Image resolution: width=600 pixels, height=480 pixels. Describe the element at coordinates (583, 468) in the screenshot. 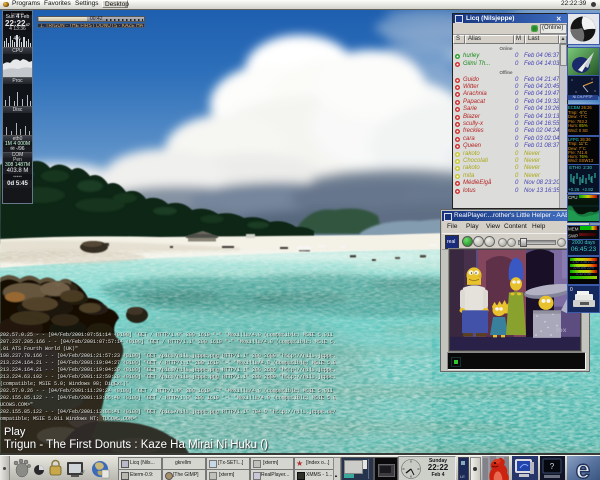

I see `svg-text: e` at that location.